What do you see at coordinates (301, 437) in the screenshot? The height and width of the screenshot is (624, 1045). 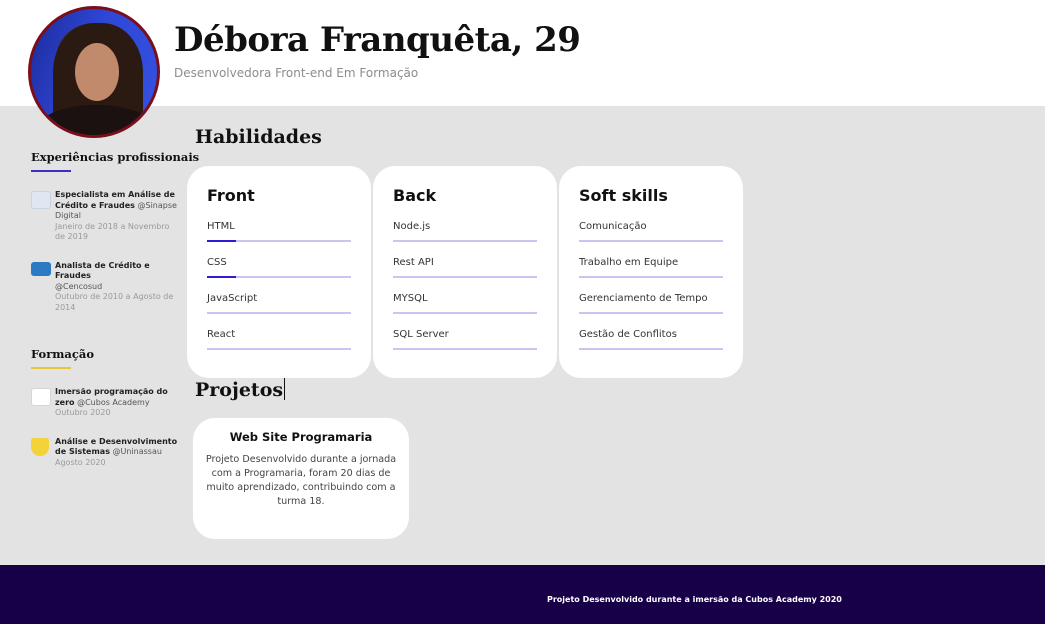 I see `project-title: Web Site Programaria` at bounding box center [301, 437].